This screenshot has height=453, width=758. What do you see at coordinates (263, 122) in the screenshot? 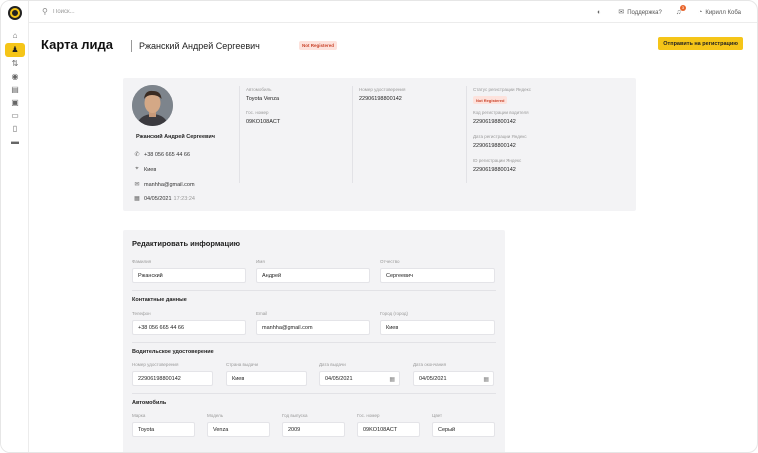
I see `plate-value: 09KO108ACT` at bounding box center [263, 122].